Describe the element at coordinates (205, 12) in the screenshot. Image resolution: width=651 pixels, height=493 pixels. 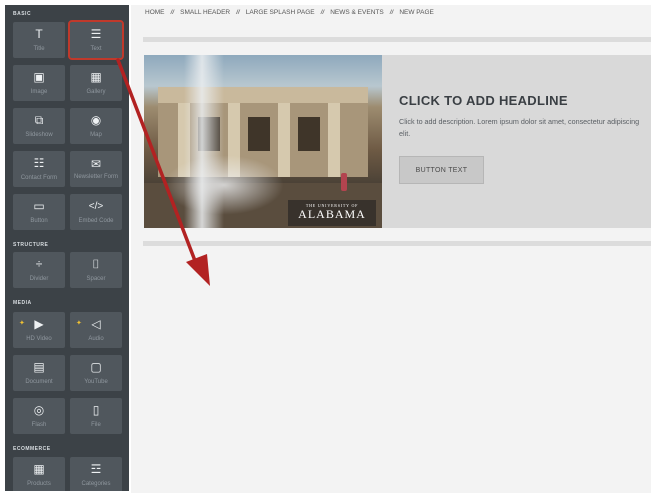
I see `breadcrumb-small-header: SMALL HEADER` at that location.